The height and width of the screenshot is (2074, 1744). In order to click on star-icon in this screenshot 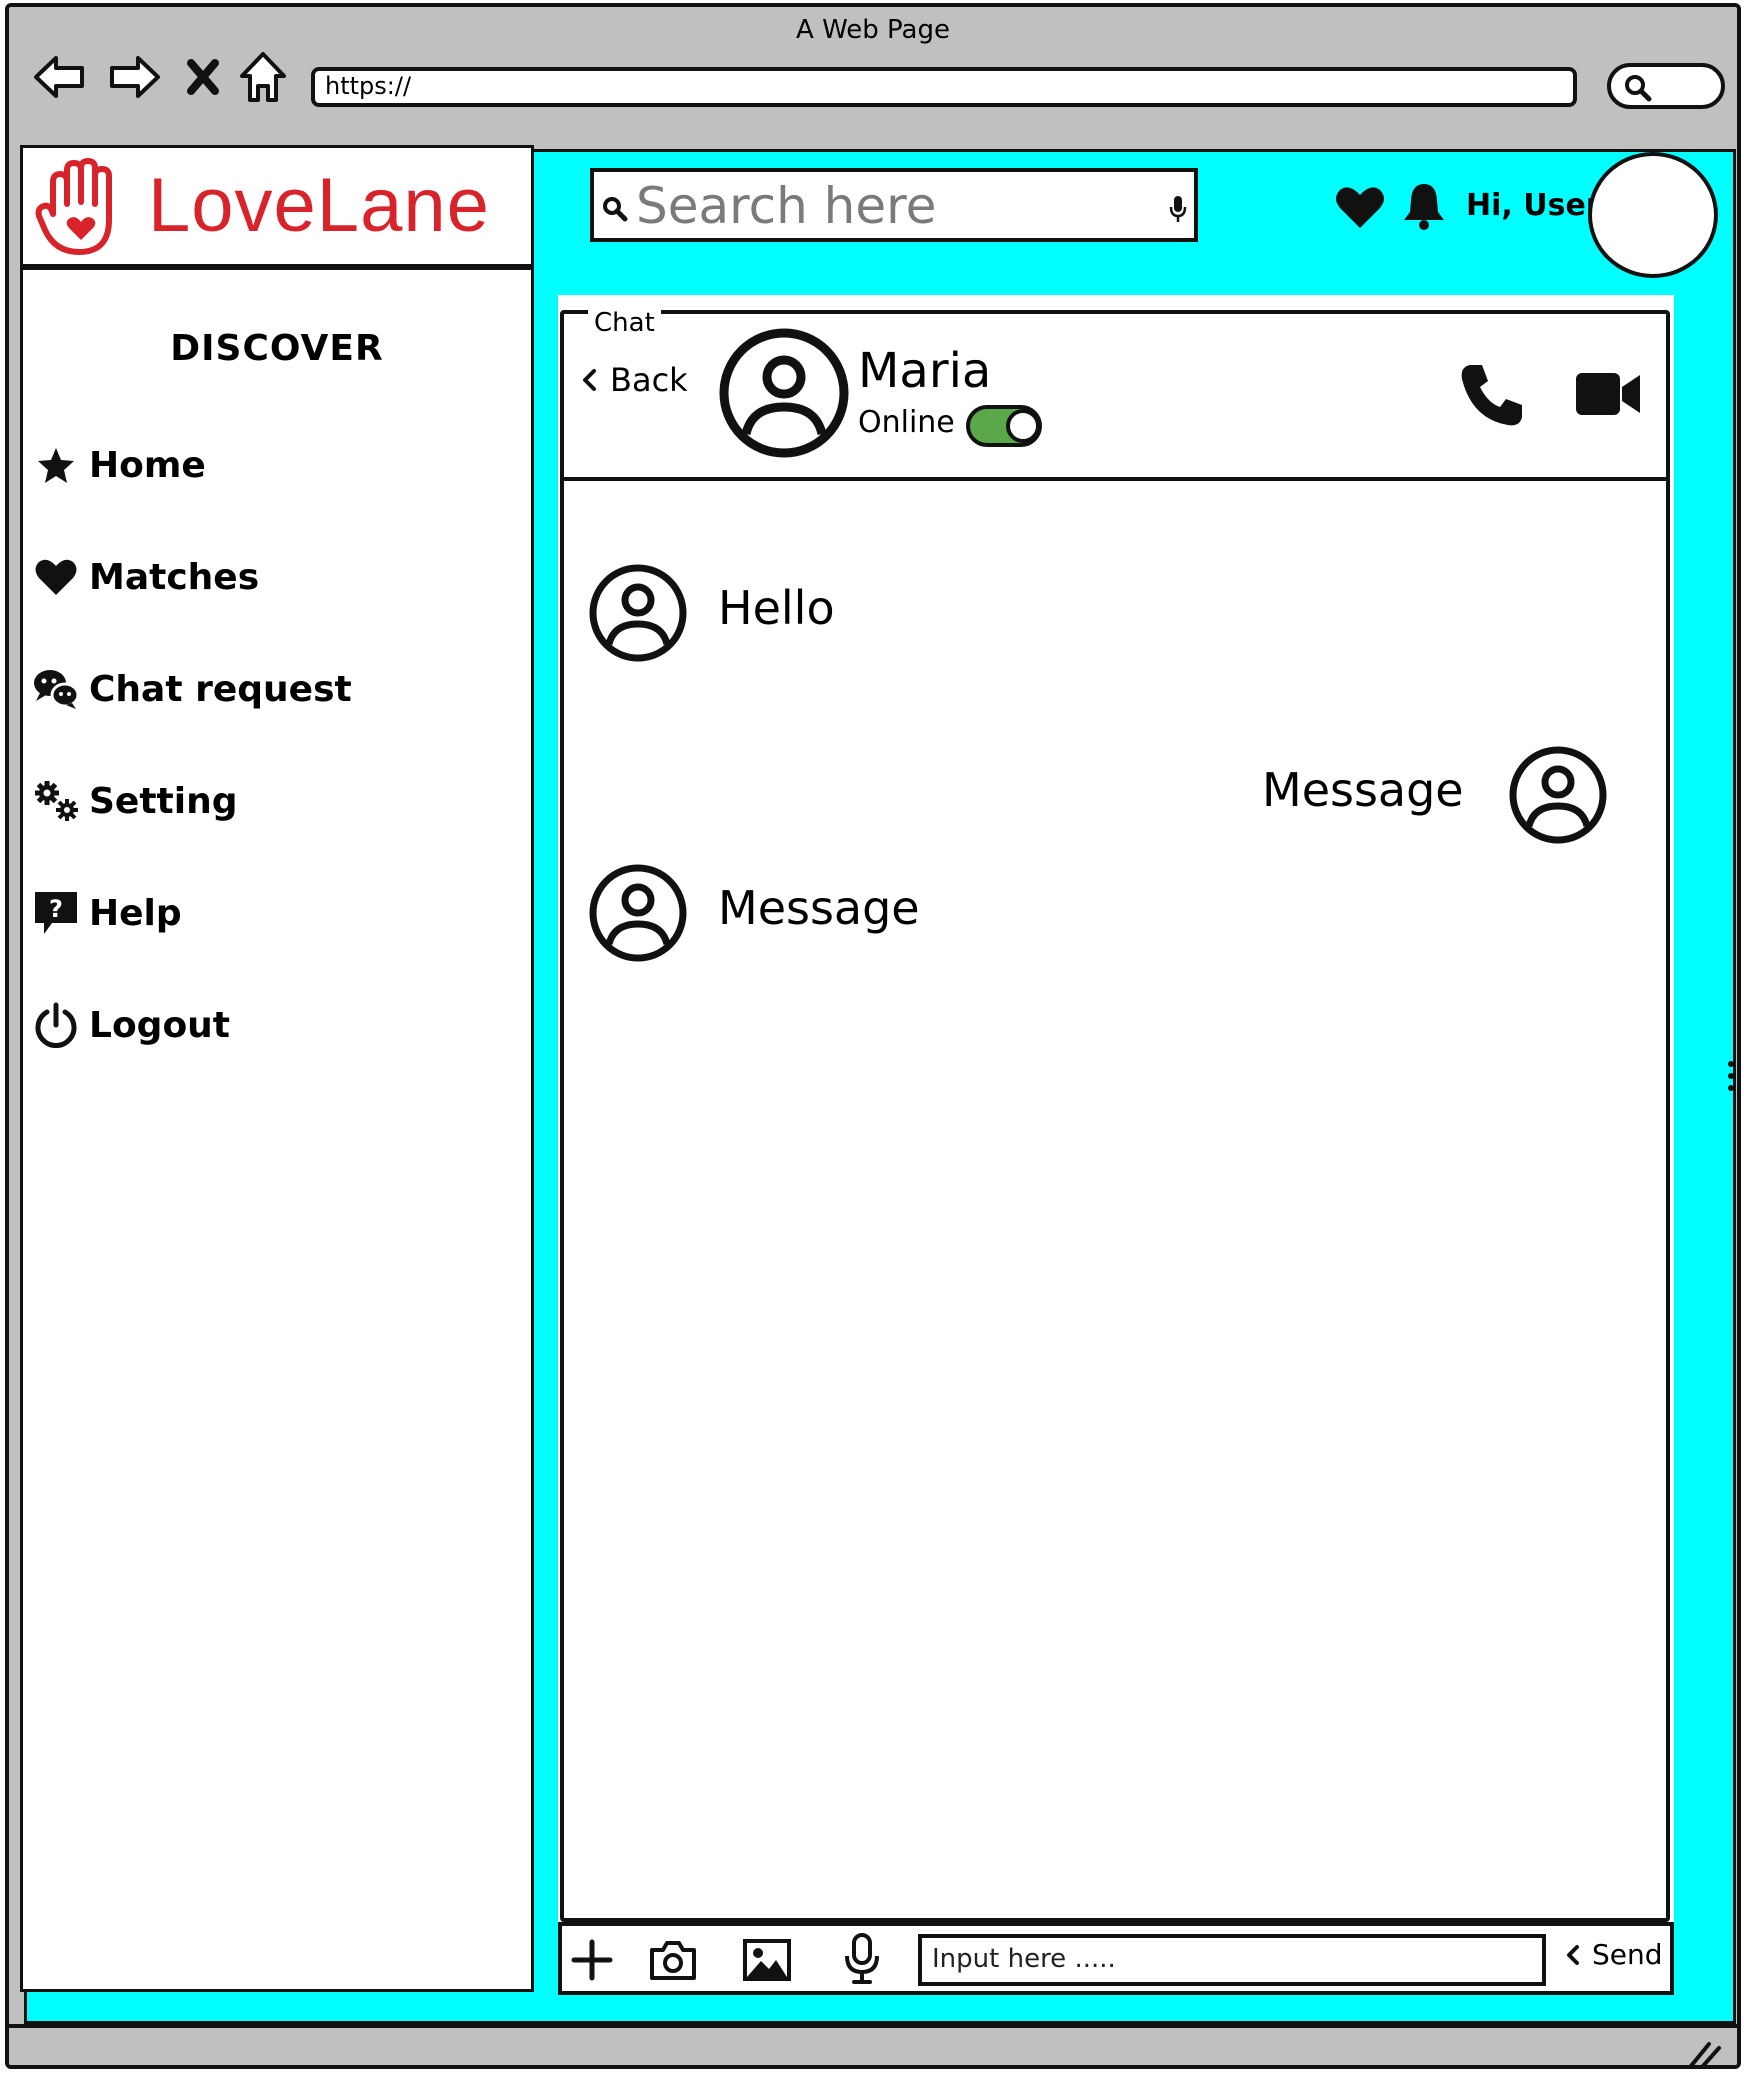, I will do `click(56, 465)`.